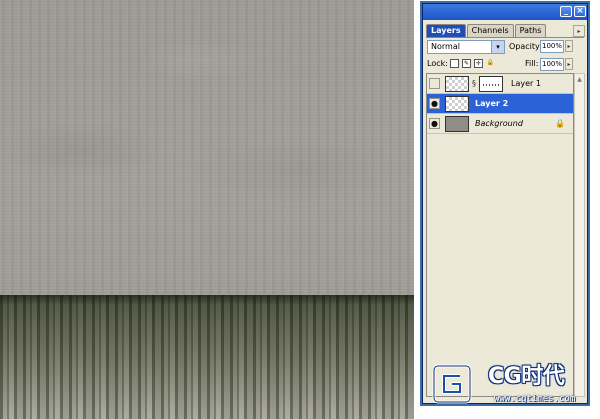  Describe the element at coordinates (505, 37) in the screenshot. I see `tab-divider` at that location.